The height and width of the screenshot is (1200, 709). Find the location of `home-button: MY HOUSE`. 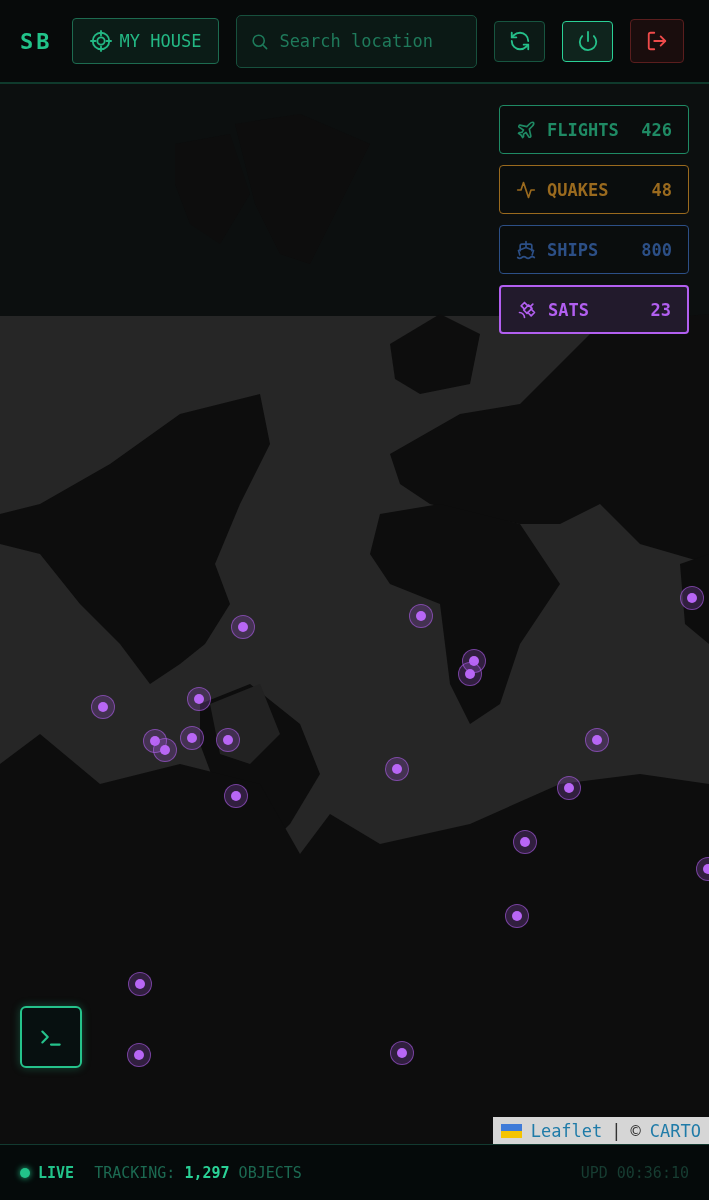

home-button: MY HOUSE is located at coordinates (145, 41).